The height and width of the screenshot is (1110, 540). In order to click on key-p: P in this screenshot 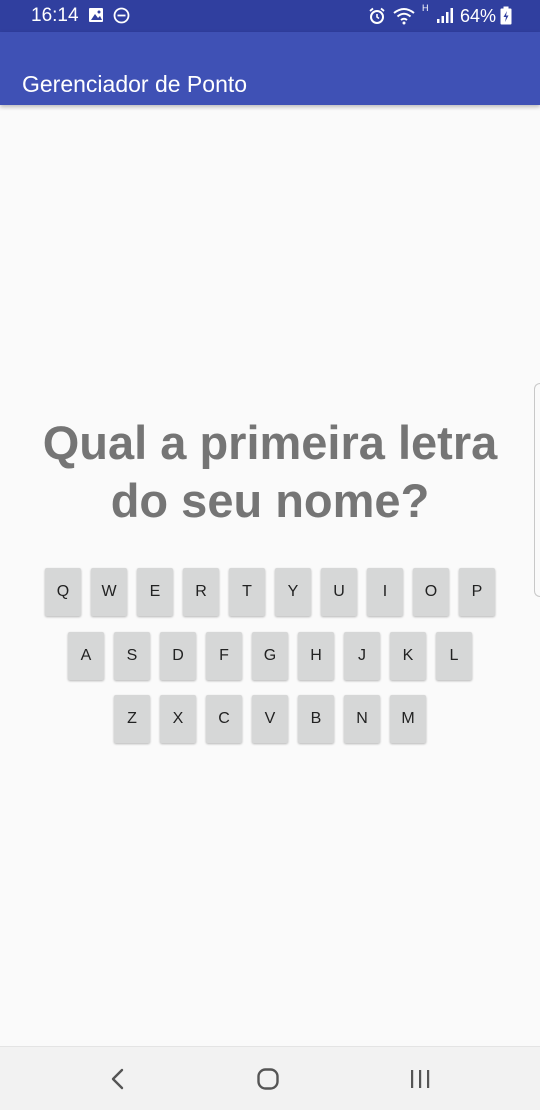, I will do `click(477, 592)`.